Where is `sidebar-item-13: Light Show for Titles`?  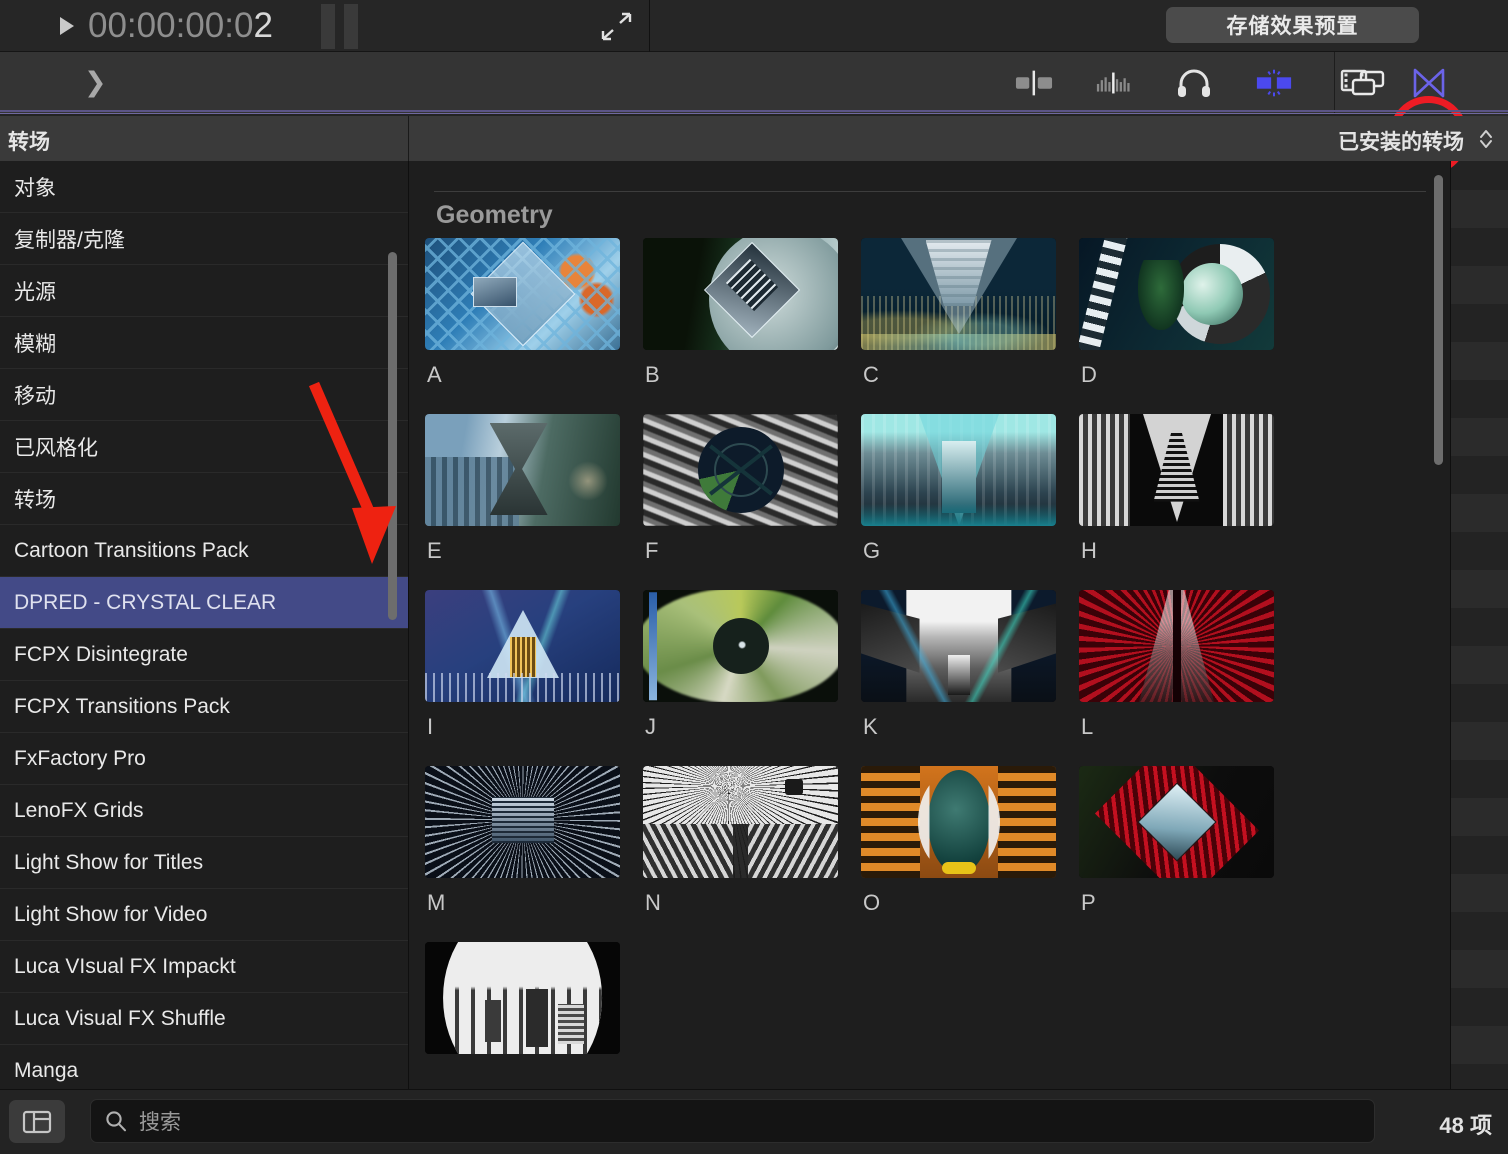 sidebar-item-13: Light Show for Titles is located at coordinates (204, 863).